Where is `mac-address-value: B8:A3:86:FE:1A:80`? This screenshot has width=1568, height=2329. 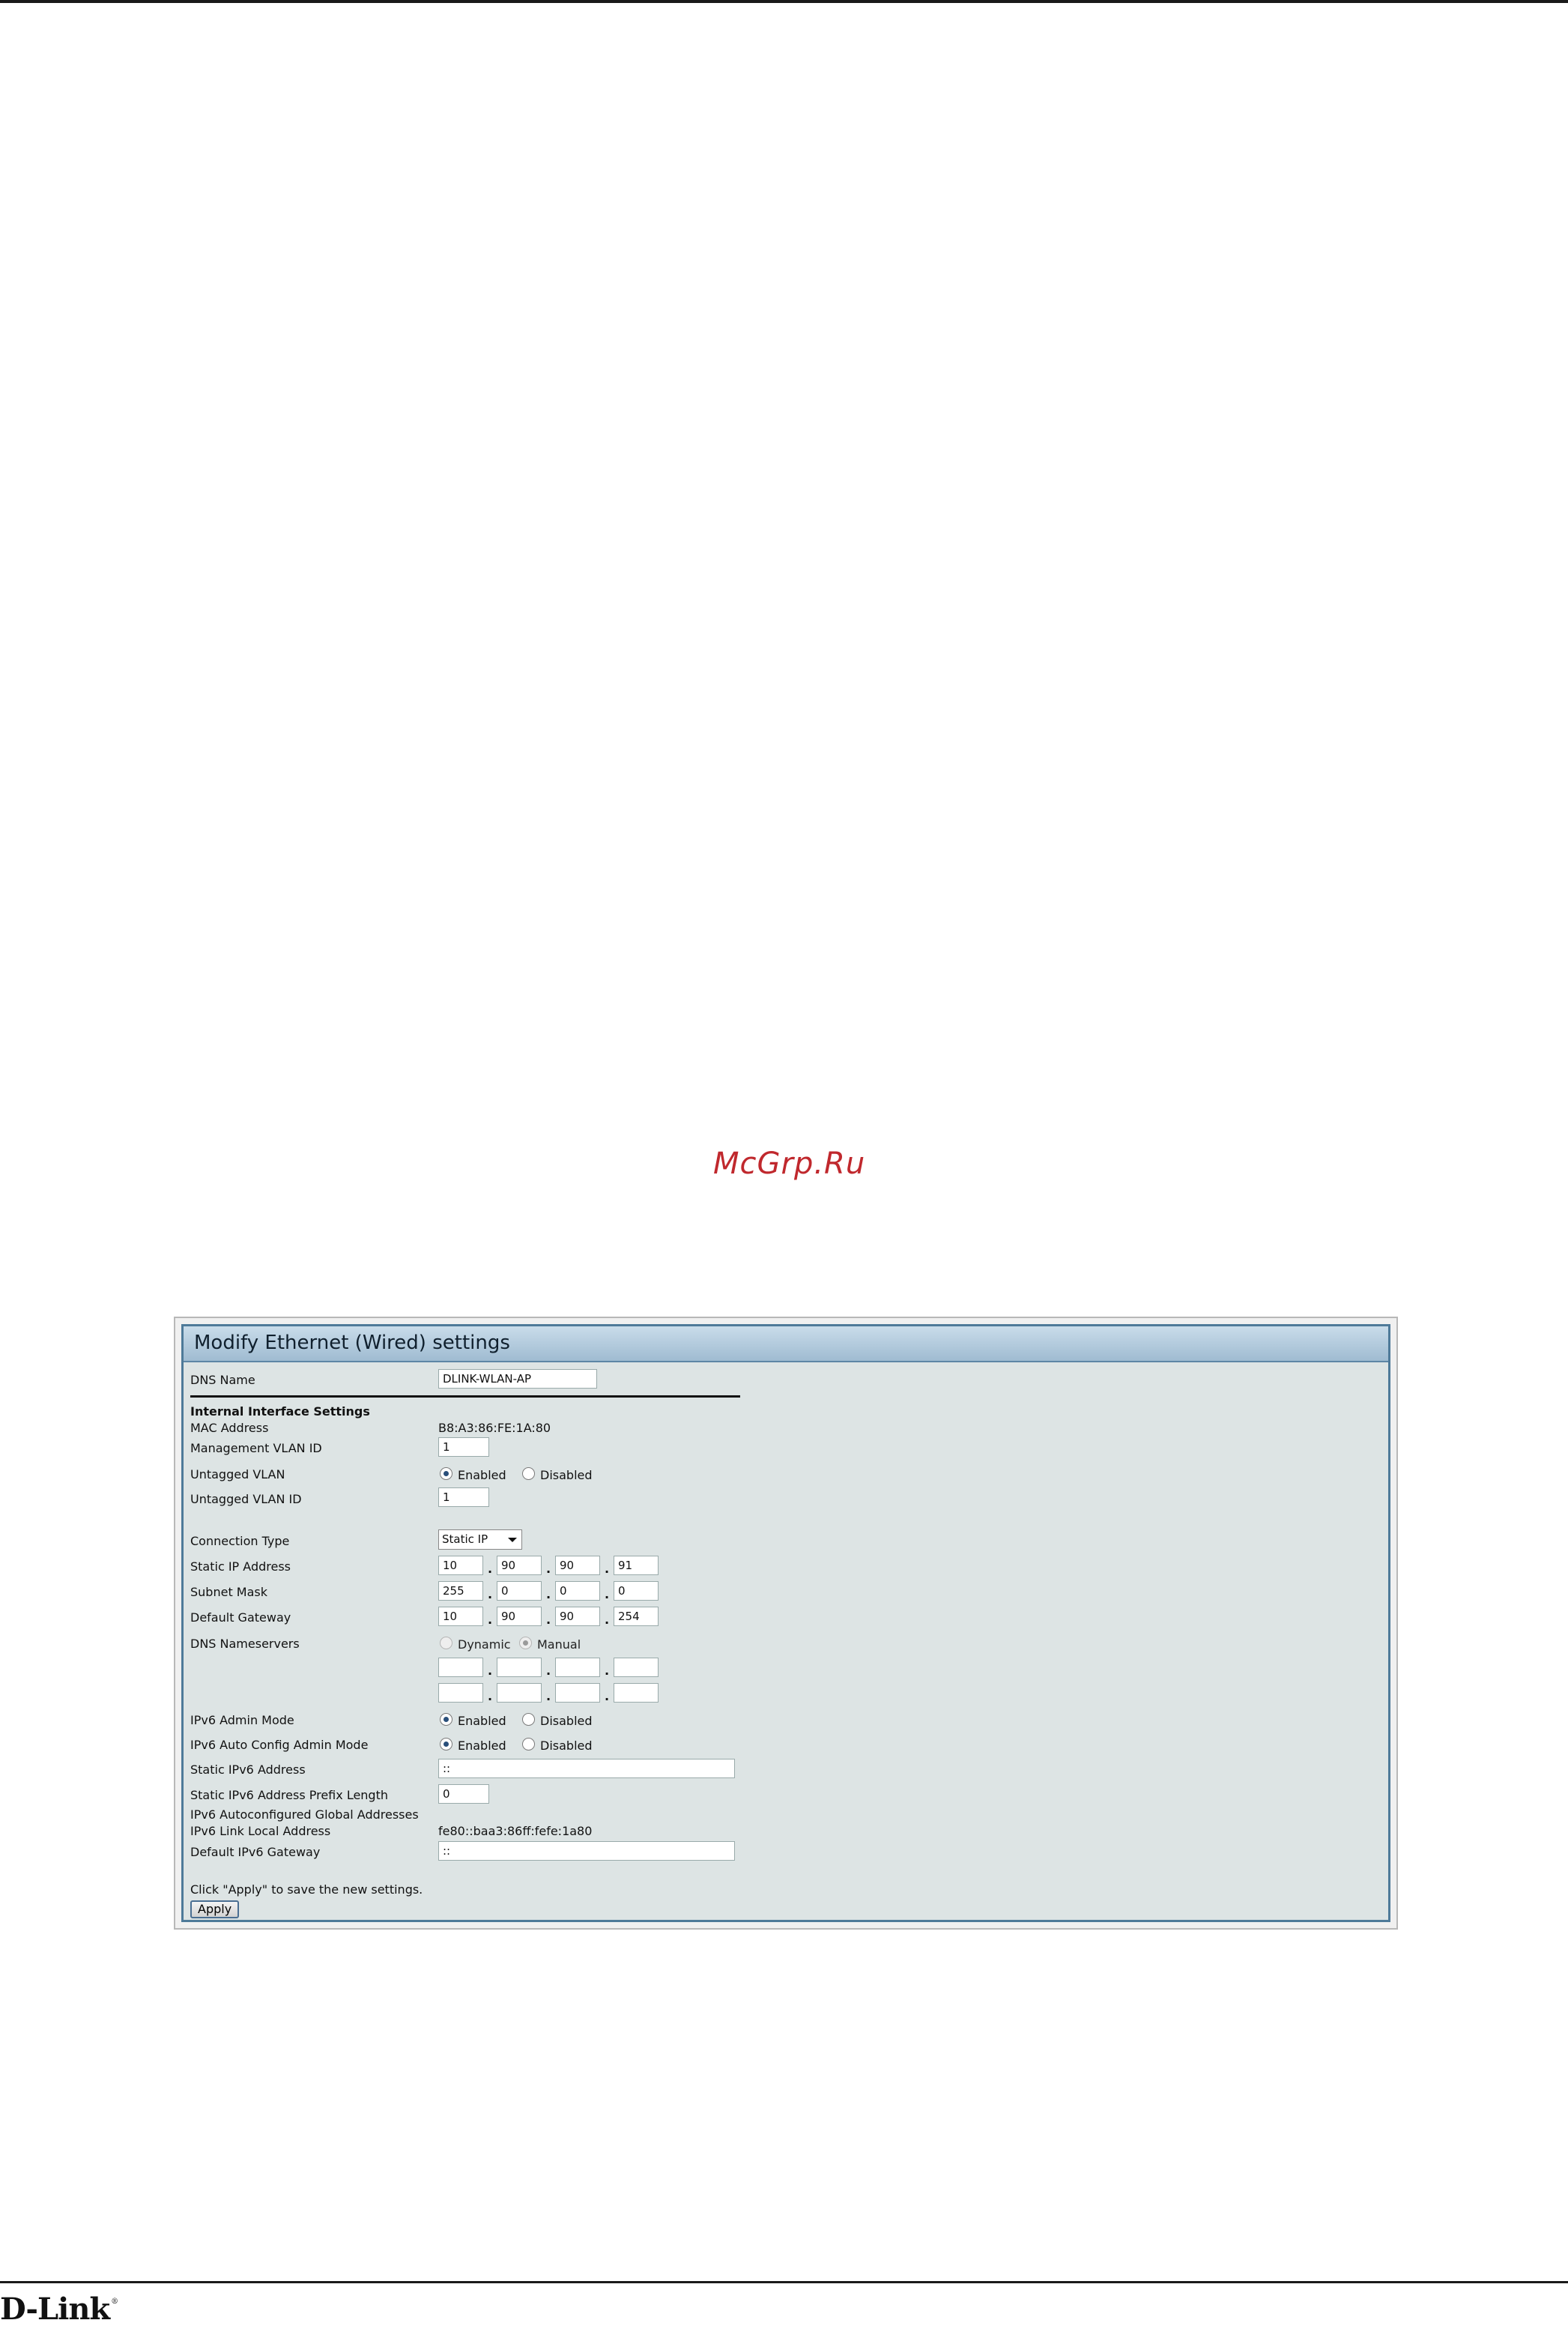
mac-address-value: B8:A3:86:FE:1A:80 is located at coordinates (494, 1428).